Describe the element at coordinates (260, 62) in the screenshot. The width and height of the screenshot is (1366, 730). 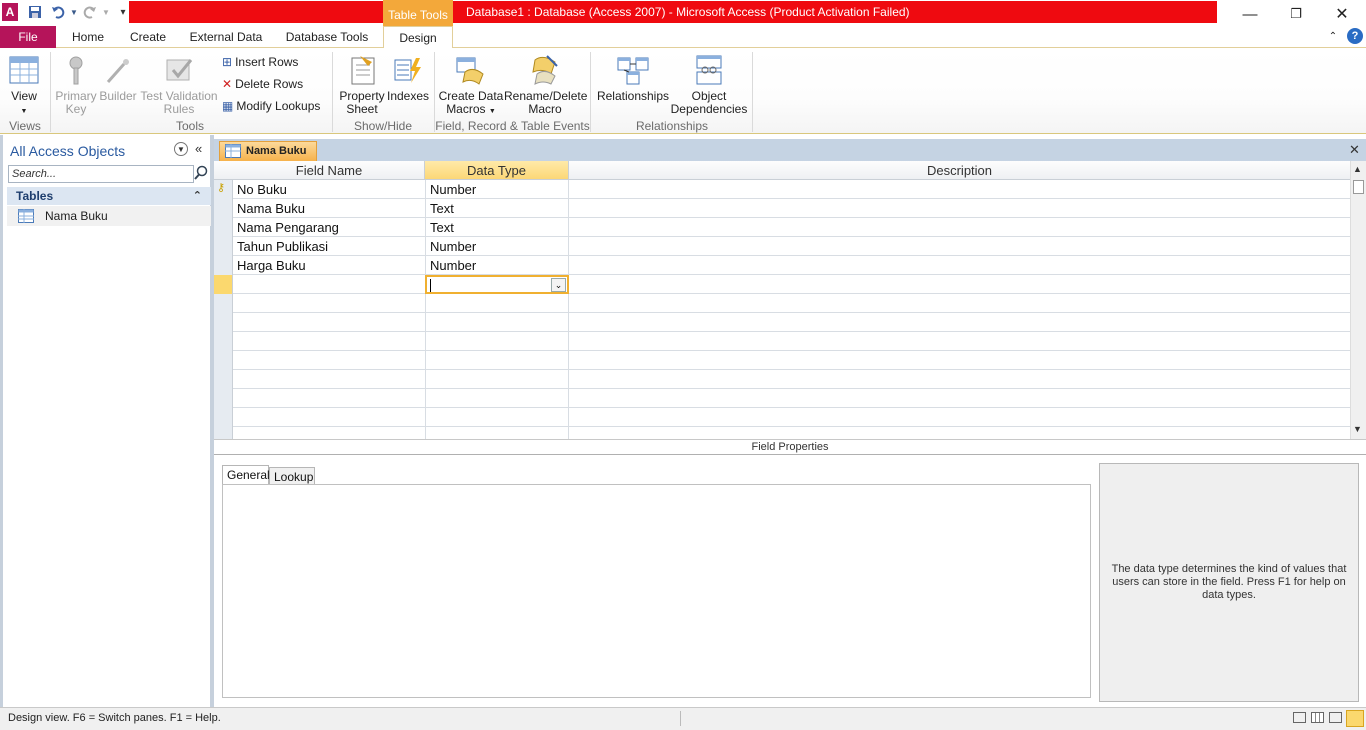
I see `insert-rows-button: ⊞ Insert Rows` at that location.